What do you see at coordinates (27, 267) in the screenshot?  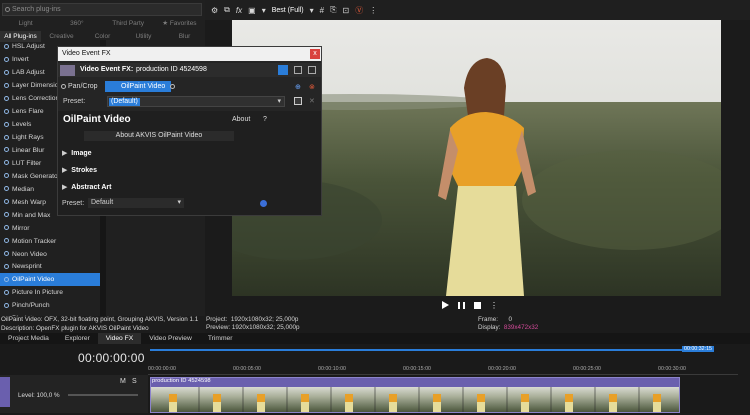 I see `plugin-item-label: Newsprint` at bounding box center [27, 267].